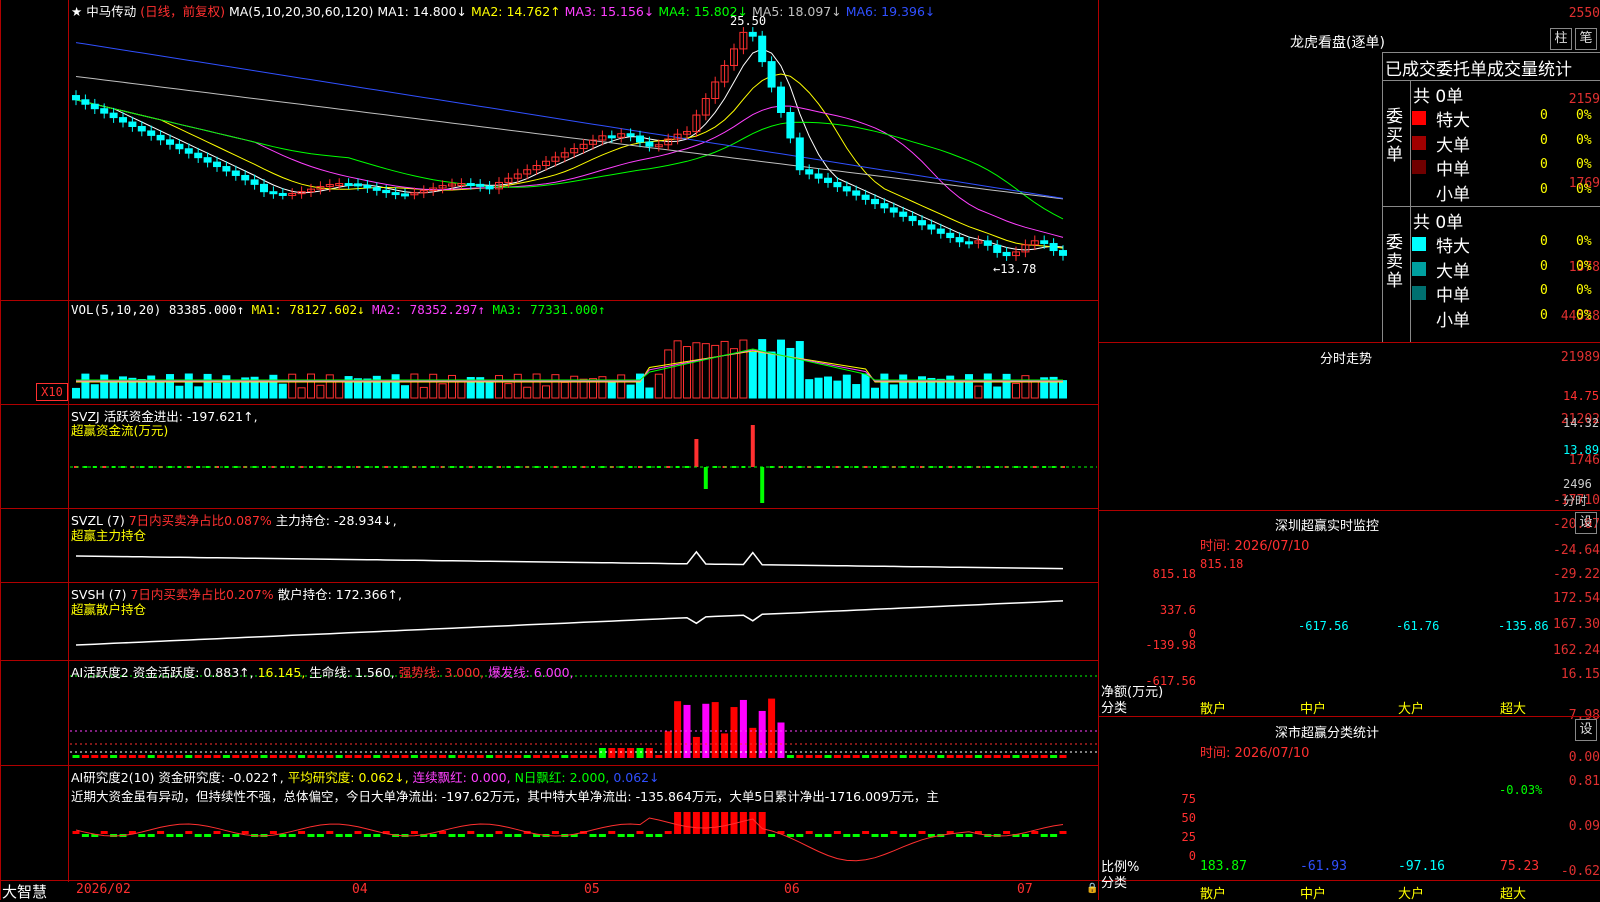 This screenshot has width=1600, height=902. What do you see at coordinates (1092, 888) in the screenshot?
I see `lock-icon: 🔒` at bounding box center [1092, 888].